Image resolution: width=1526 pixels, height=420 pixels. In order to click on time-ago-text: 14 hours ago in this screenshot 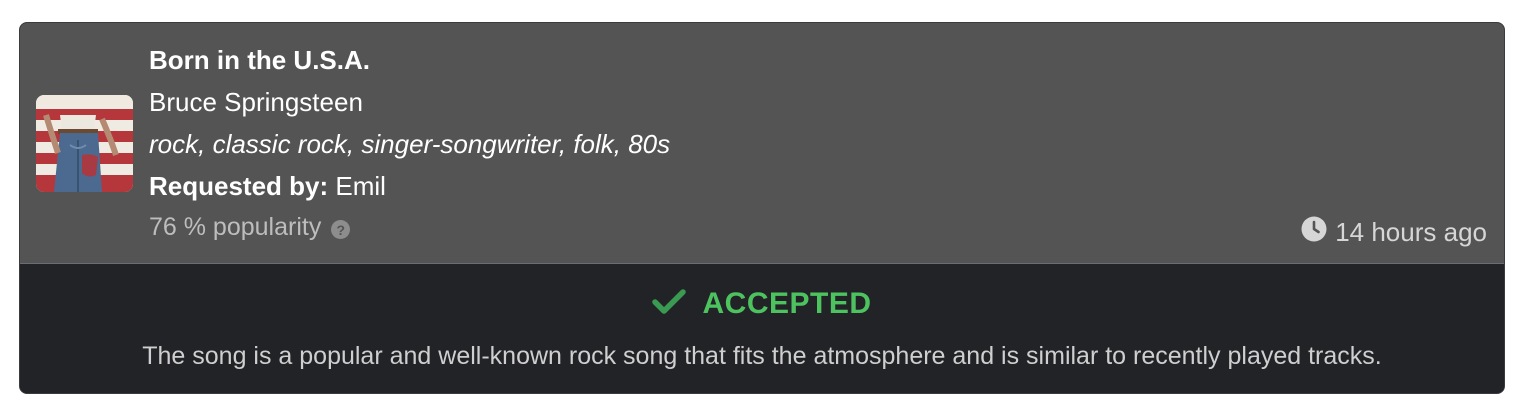, I will do `click(1411, 232)`.